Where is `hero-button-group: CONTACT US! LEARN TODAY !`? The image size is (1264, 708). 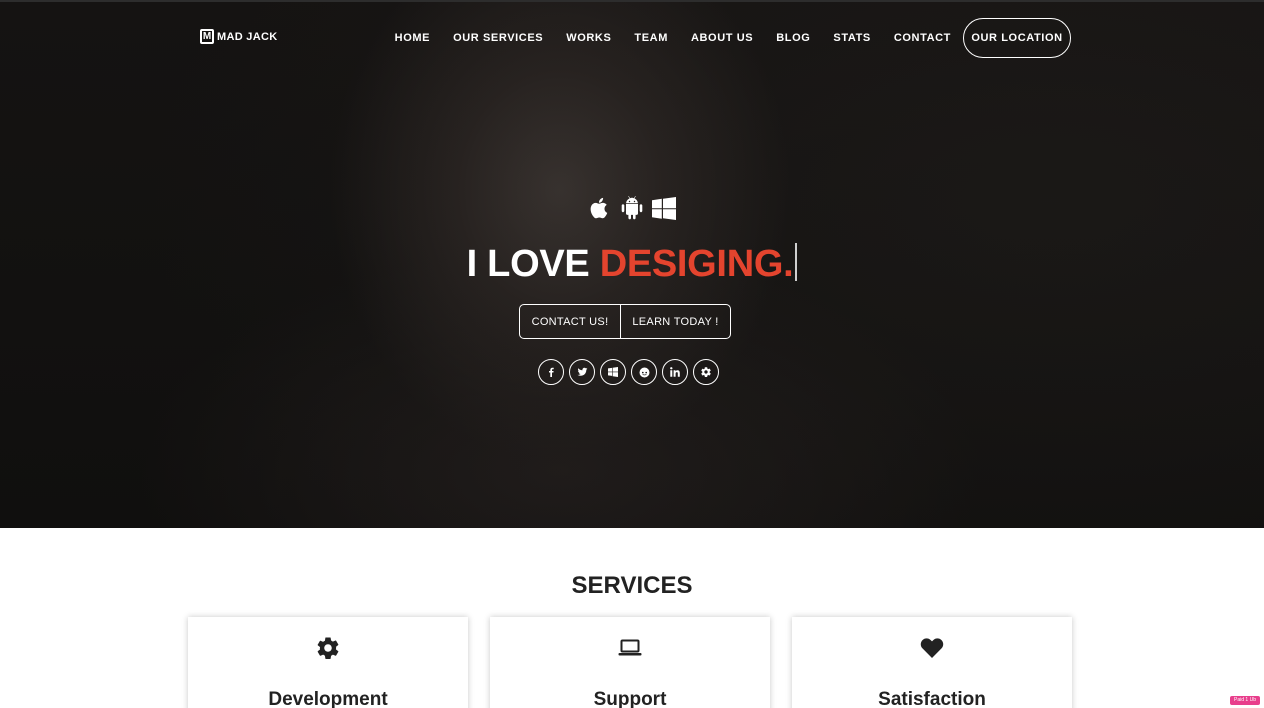 hero-button-group: CONTACT US! LEARN TODAY ! is located at coordinates (625, 321).